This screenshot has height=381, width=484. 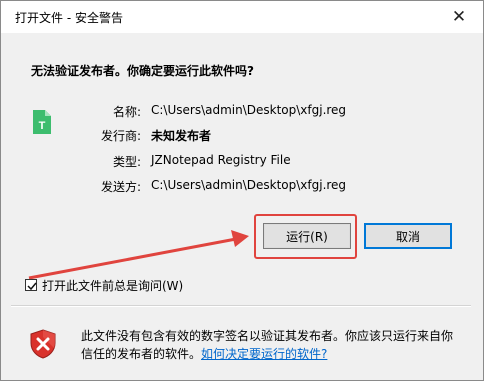 I want to click on always-ask-option: 打开此文件前总是询问(W), so click(x=104, y=285).